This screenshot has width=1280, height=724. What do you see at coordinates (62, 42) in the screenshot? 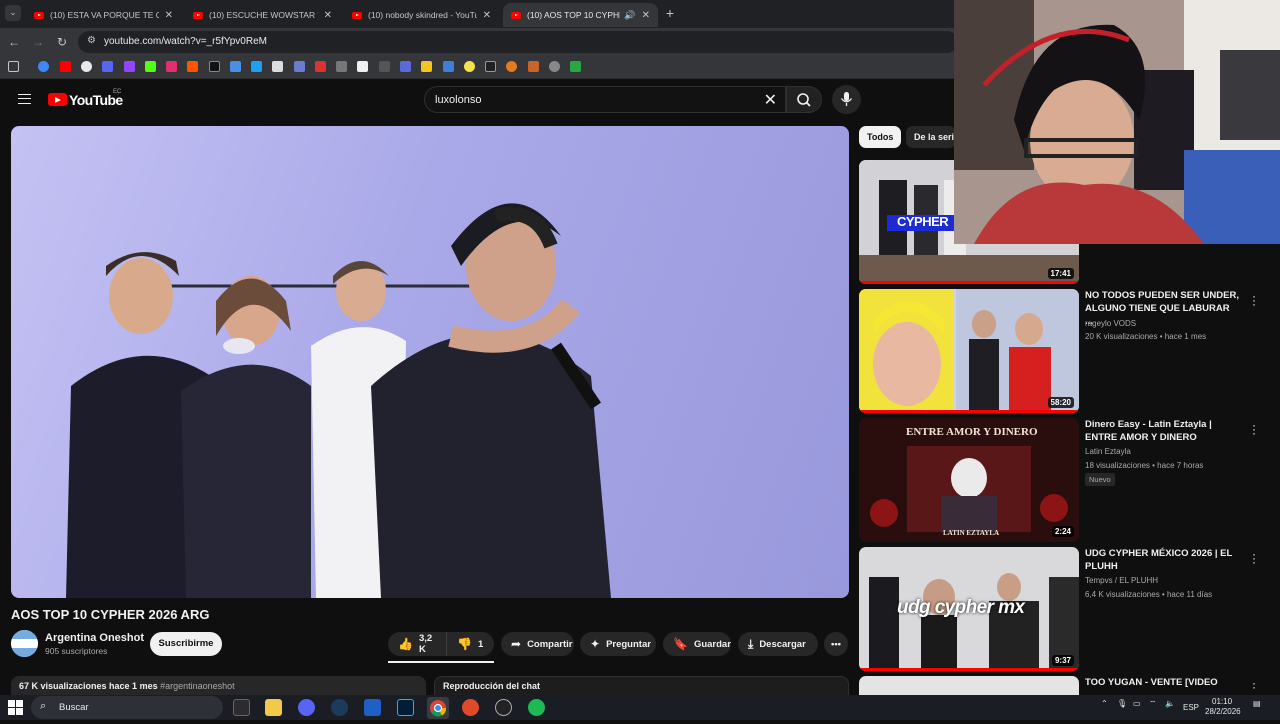
I see `reload-icon: ↻` at bounding box center [62, 42].